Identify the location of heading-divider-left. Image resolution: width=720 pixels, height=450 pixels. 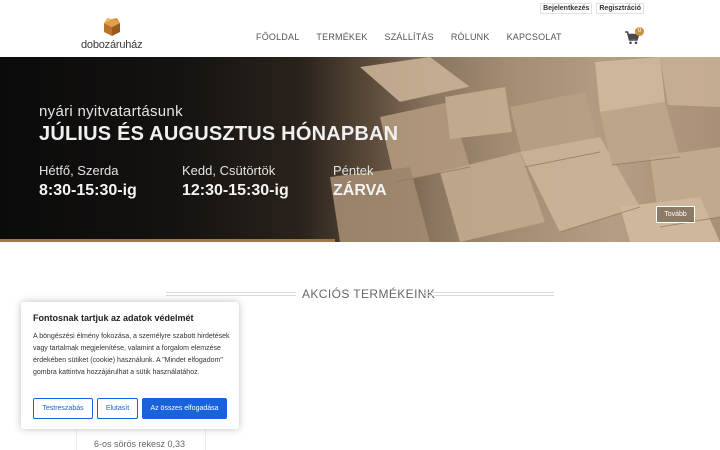
(231, 294).